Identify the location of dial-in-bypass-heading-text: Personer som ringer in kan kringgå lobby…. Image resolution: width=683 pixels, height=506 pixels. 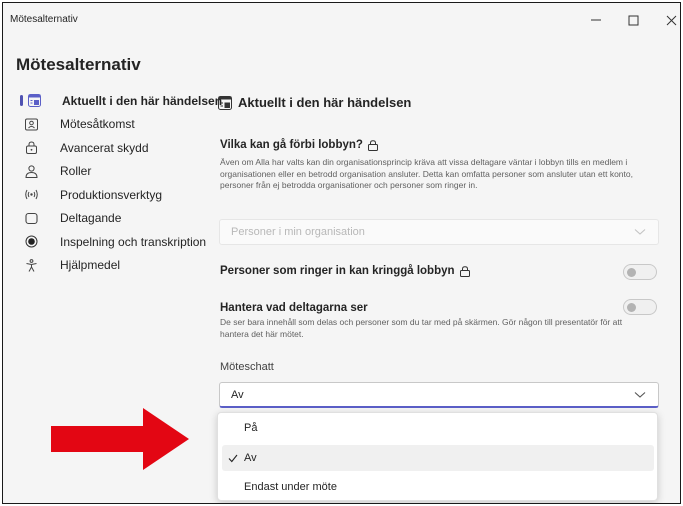
(337, 271).